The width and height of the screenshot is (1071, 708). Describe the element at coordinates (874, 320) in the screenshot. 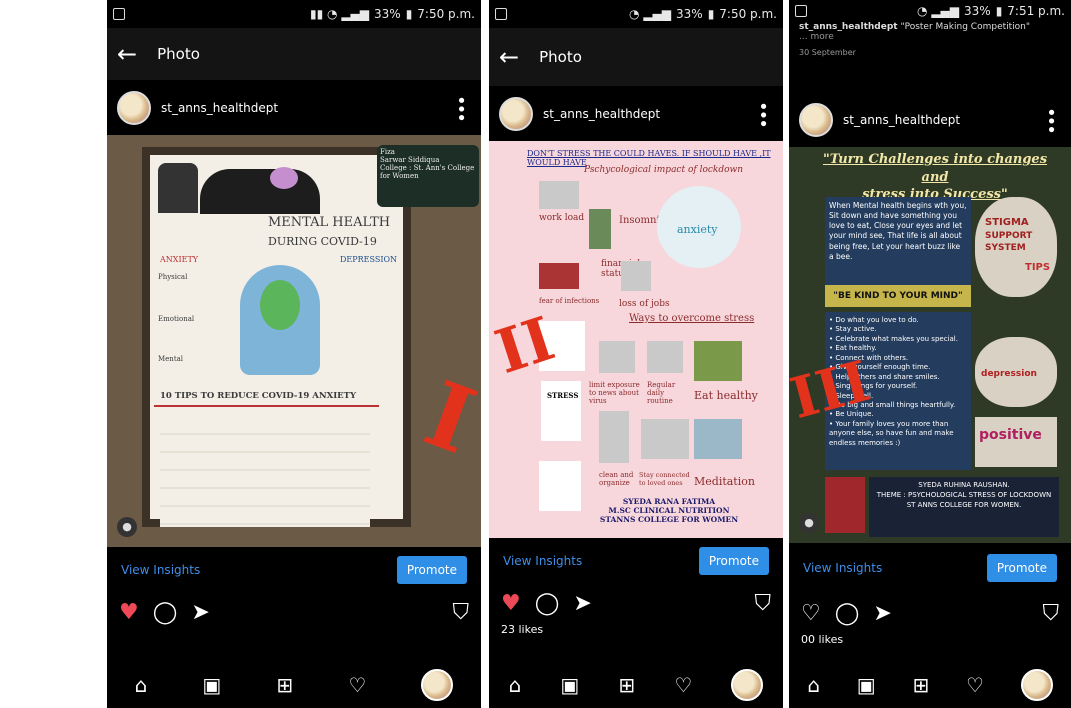

I see `tip-item: • Do what you love to do.` at that location.